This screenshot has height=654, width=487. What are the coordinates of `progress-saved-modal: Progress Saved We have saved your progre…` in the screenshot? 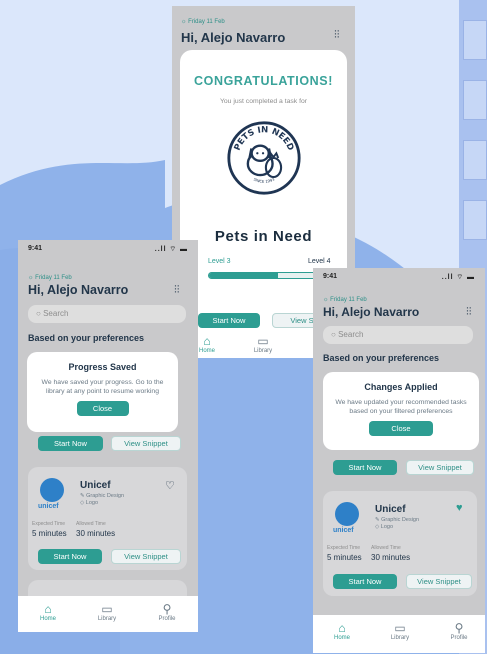 It's located at (102, 392).